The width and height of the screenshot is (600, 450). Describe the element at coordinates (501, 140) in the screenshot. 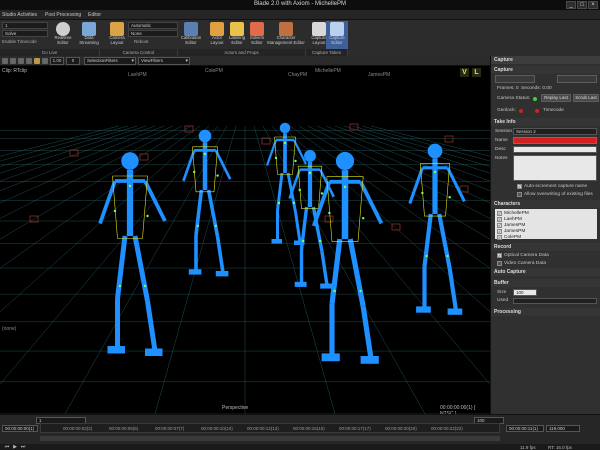

I see `name-label: Name` at that location.